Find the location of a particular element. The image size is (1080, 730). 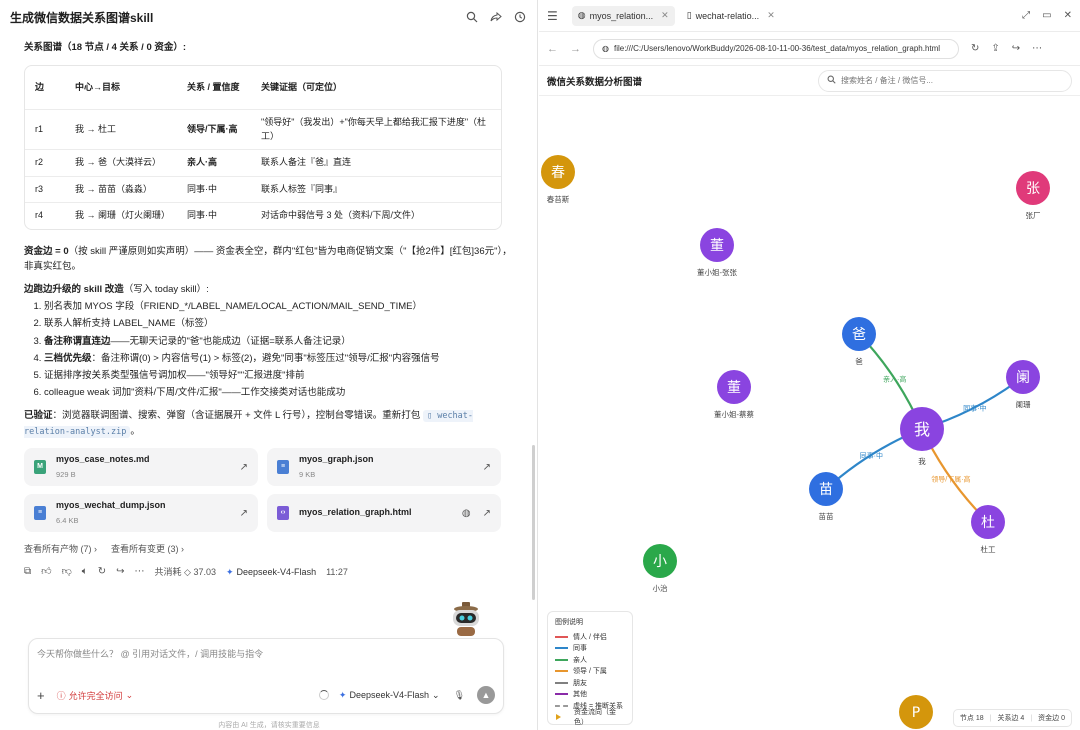

file-card: ‹› myos_relation_graph.html ◍ ↗ is located at coordinates (384, 512).